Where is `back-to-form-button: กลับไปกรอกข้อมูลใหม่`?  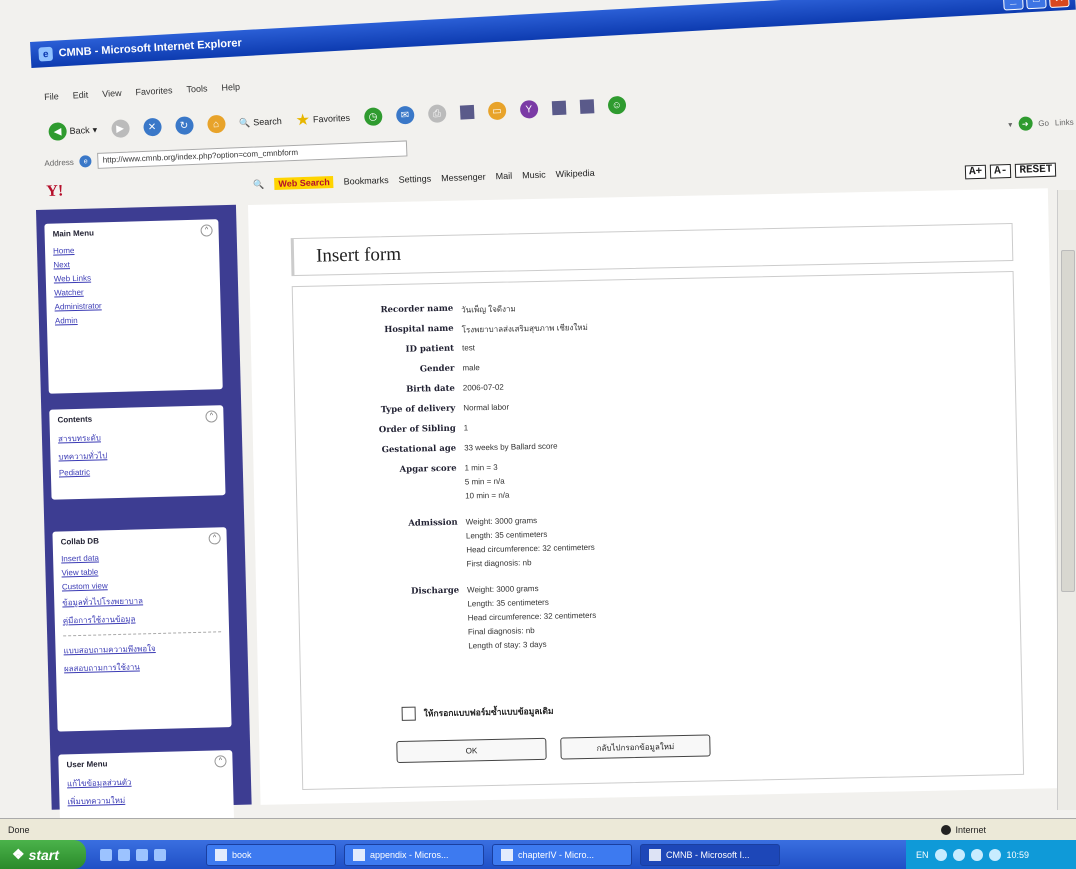 back-to-form-button: กลับไปกรอกข้อมูลใหม่ is located at coordinates (635, 747).